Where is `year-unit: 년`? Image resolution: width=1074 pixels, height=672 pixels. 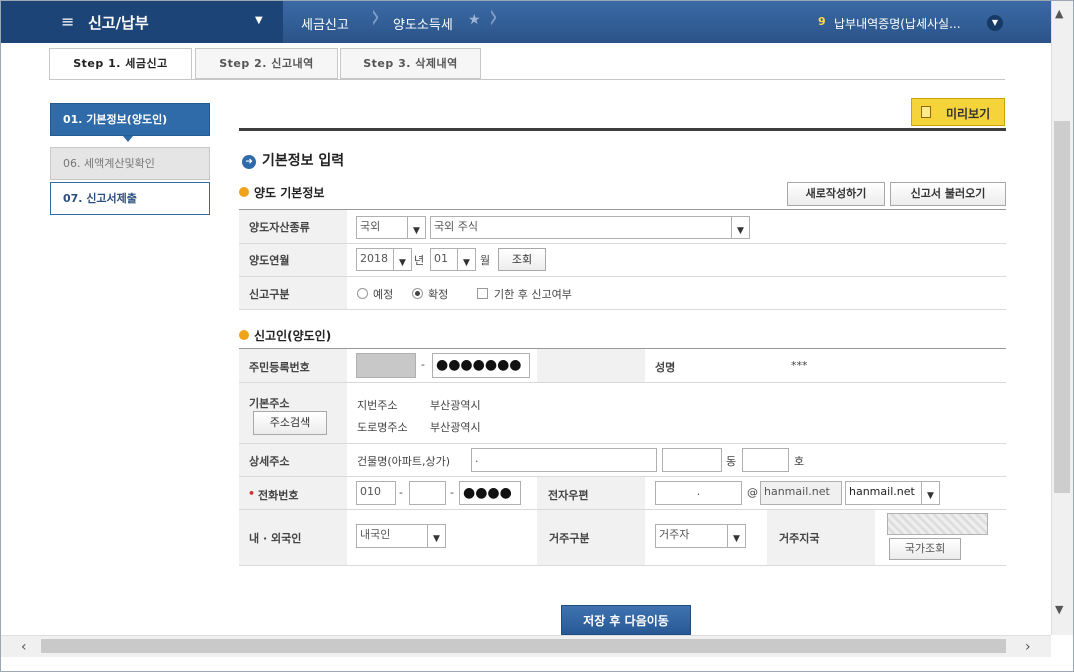 year-unit: 년 is located at coordinates (419, 260).